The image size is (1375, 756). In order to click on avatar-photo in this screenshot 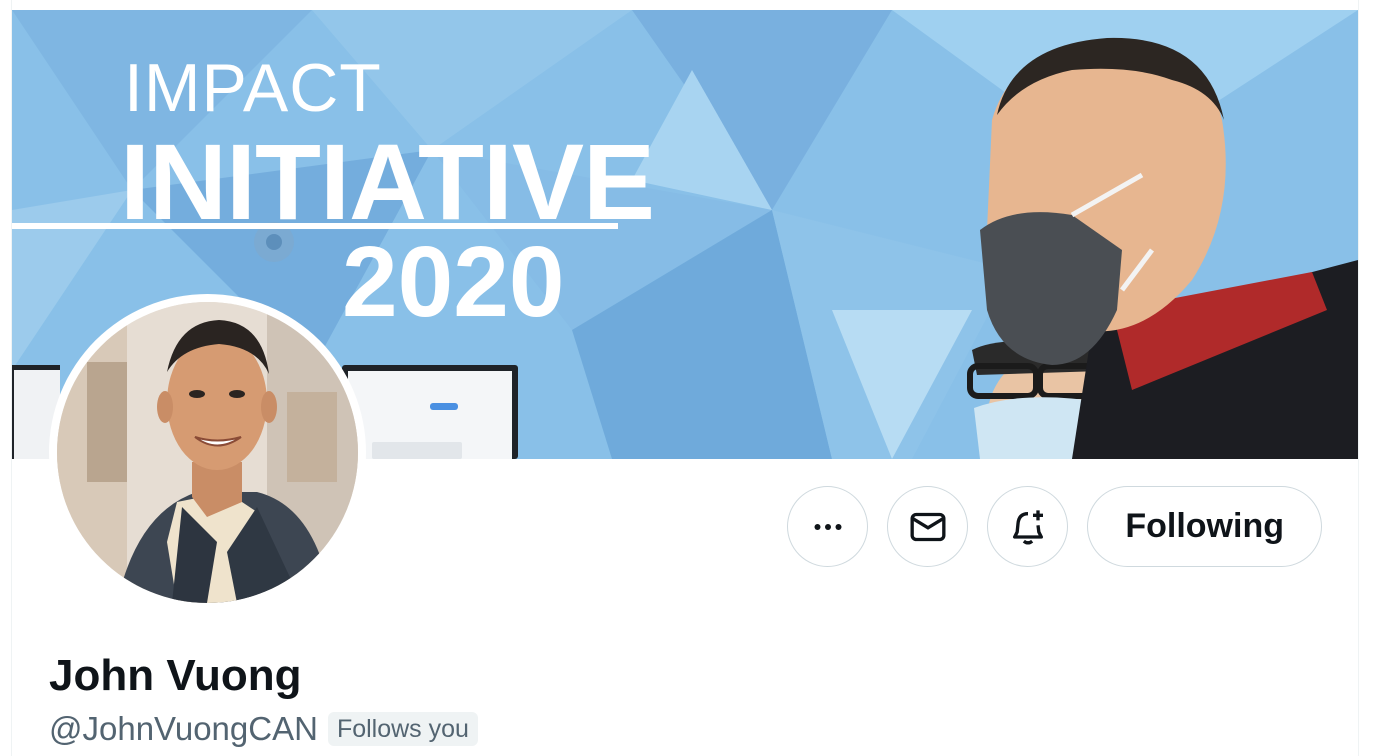, I will do `click(207, 452)`.